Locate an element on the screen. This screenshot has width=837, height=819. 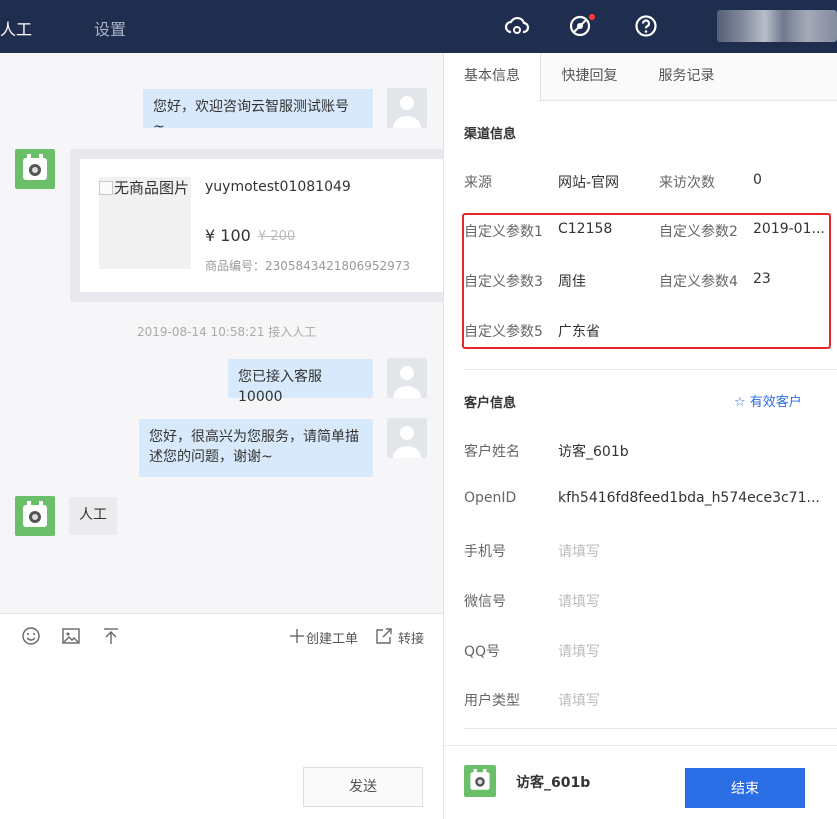
upload-icon is located at coordinates (111, 636).